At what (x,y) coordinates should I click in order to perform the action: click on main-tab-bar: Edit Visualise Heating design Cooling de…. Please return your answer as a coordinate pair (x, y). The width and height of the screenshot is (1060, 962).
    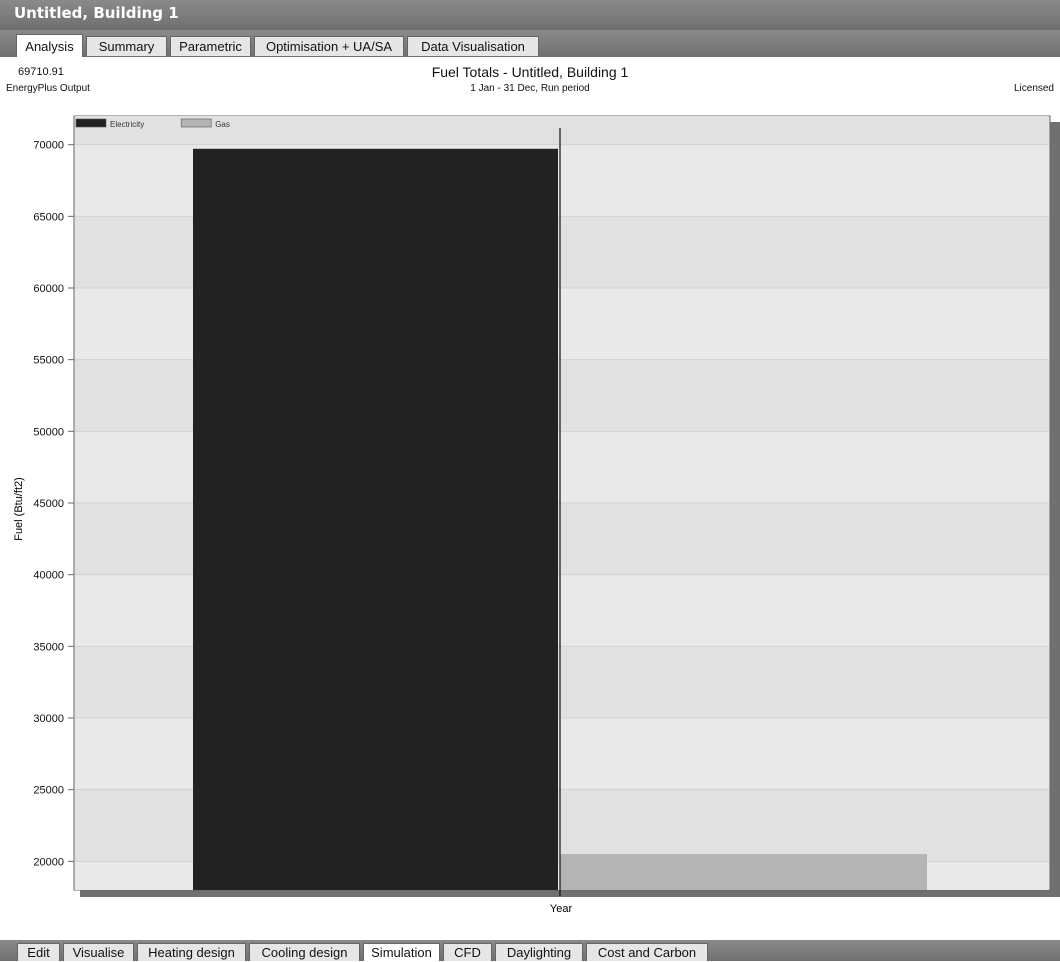
    Looking at the image, I should click on (530, 950).